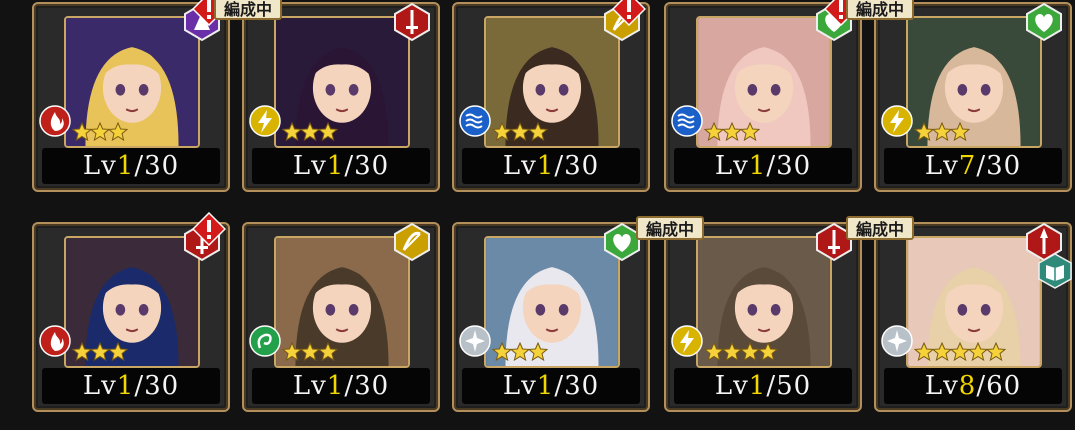 The image size is (1075, 430). I want to click on element-water-icon, so click(687, 121).